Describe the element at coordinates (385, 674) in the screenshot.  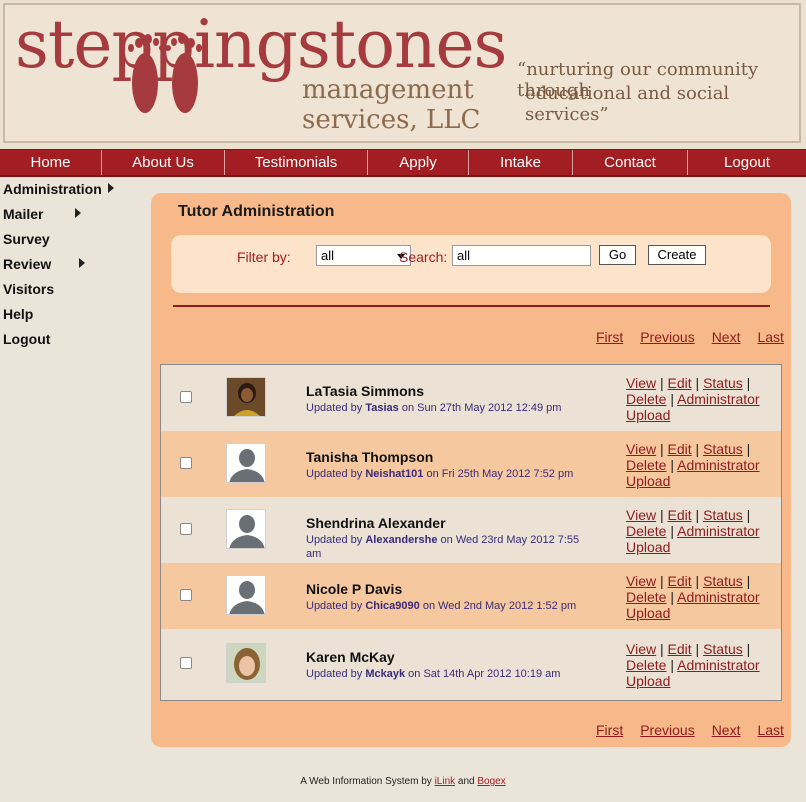
I see `updated-by-user: Mckayk` at that location.